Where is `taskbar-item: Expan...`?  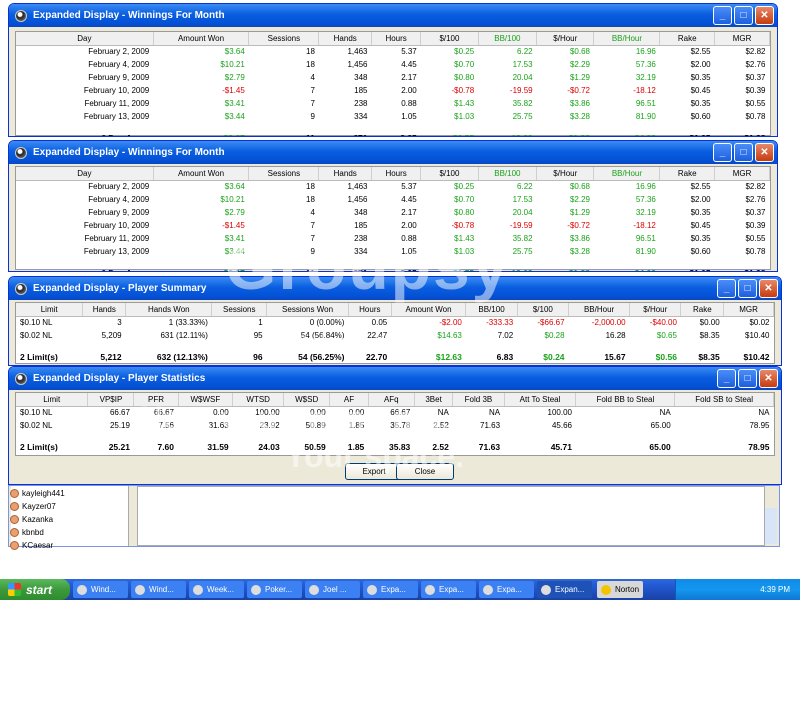
taskbar-item: Expan... is located at coordinates (564, 589).